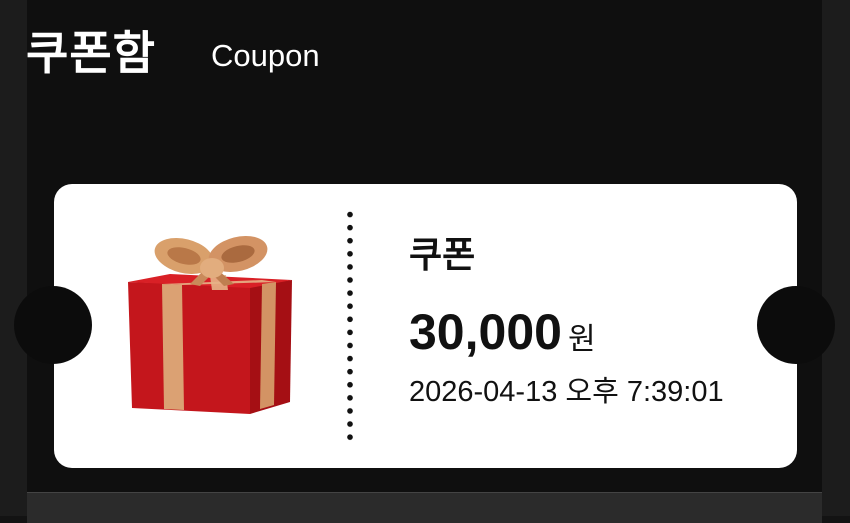  I want to click on coupon-amount-row: 30,000 원, so click(502, 332).